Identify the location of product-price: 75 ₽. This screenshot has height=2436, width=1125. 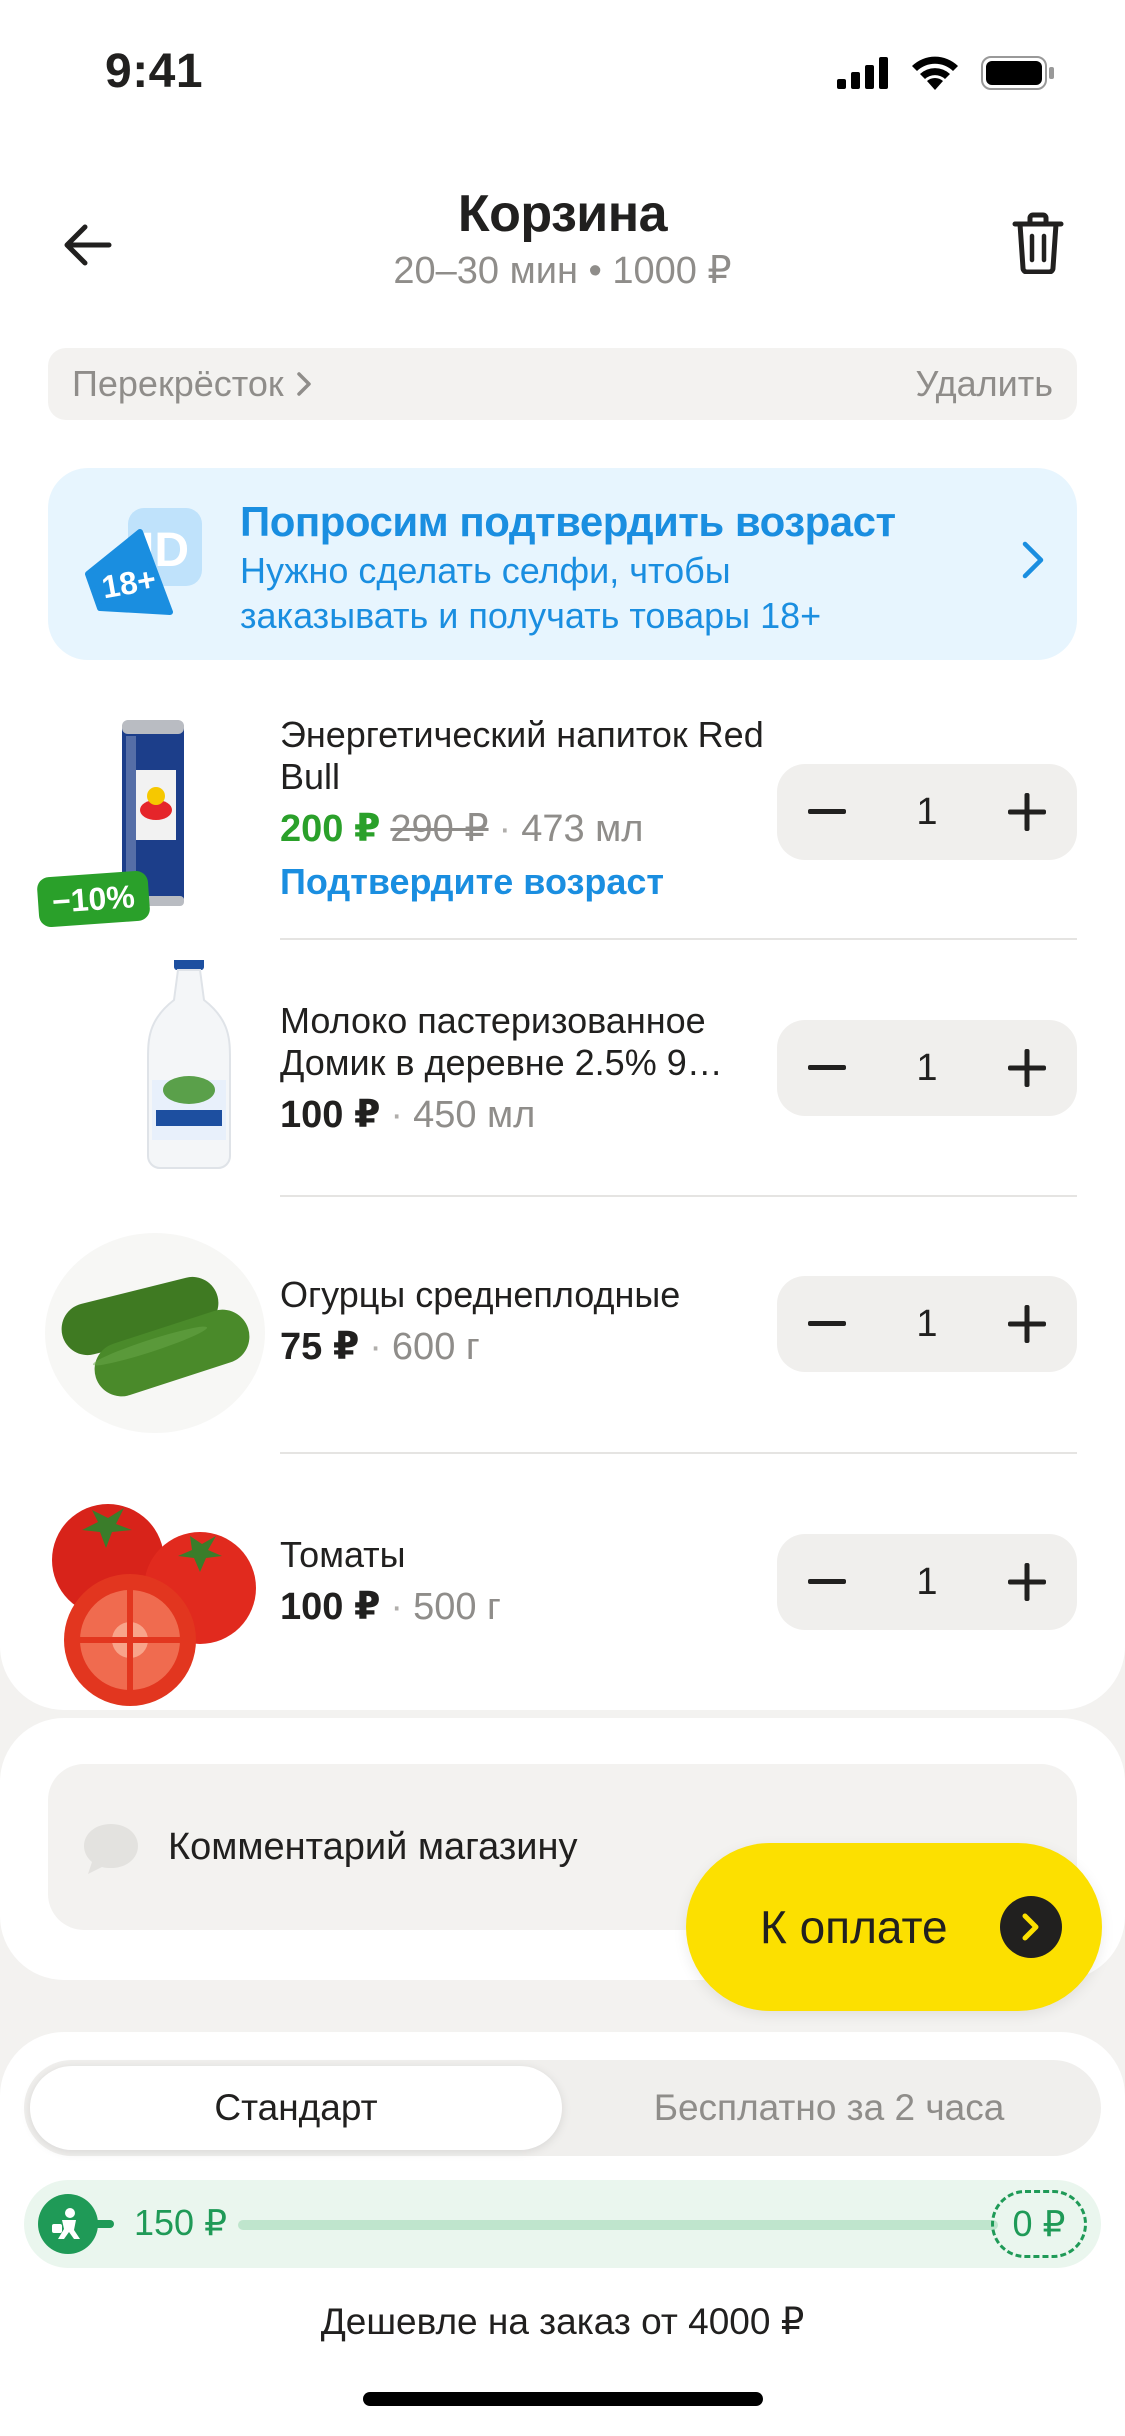
(320, 1347).